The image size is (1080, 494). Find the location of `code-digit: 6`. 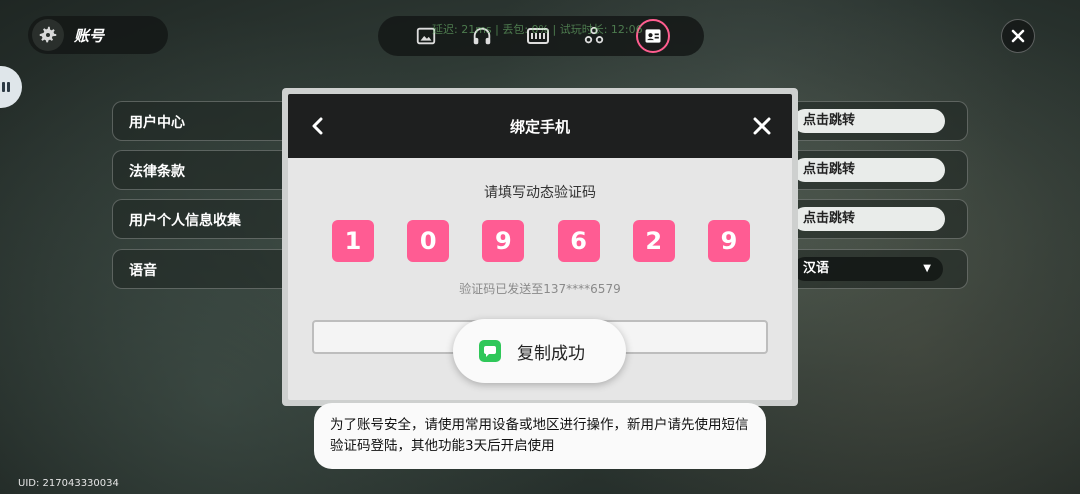

code-digit: 6 is located at coordinates (578, 241).